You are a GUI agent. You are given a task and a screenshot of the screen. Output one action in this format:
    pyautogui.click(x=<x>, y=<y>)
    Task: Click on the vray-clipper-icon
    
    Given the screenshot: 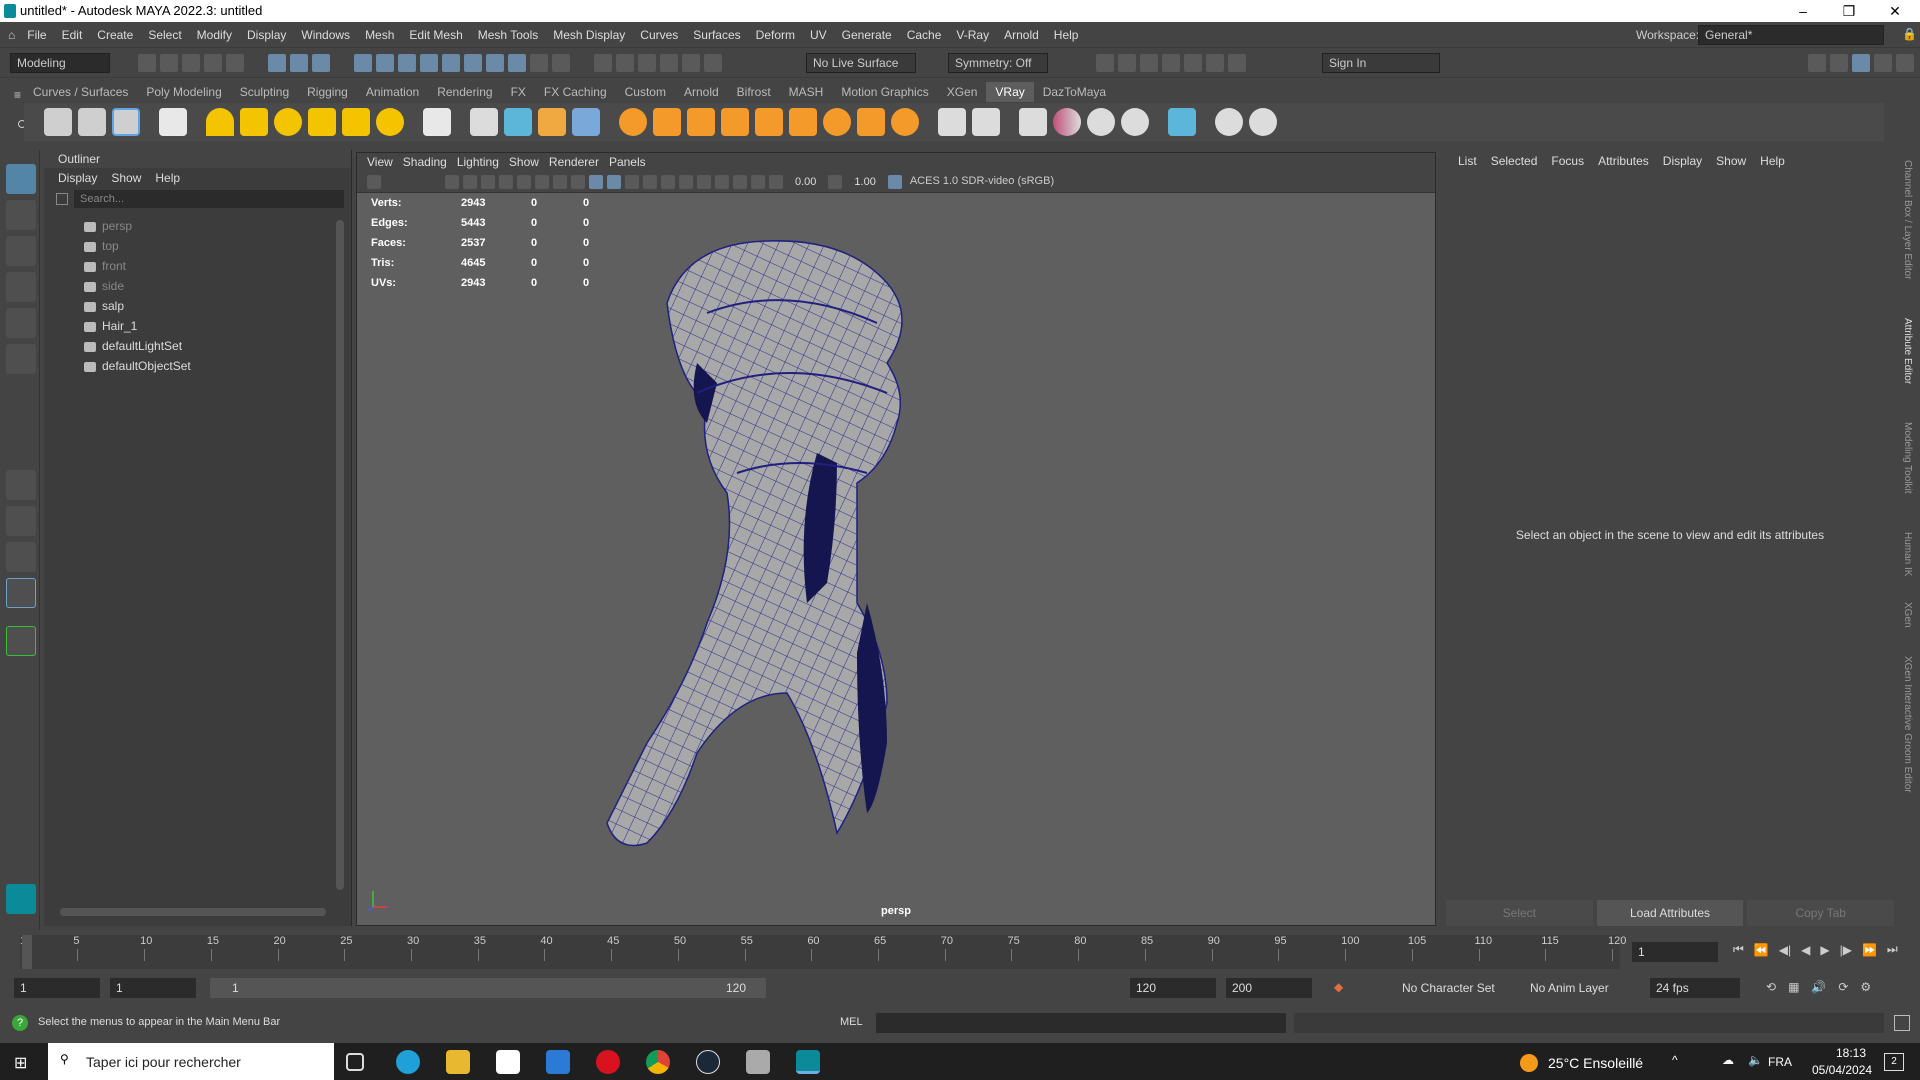 What is the action you would take?
    pyautogui.click(x=735, y=122)
    